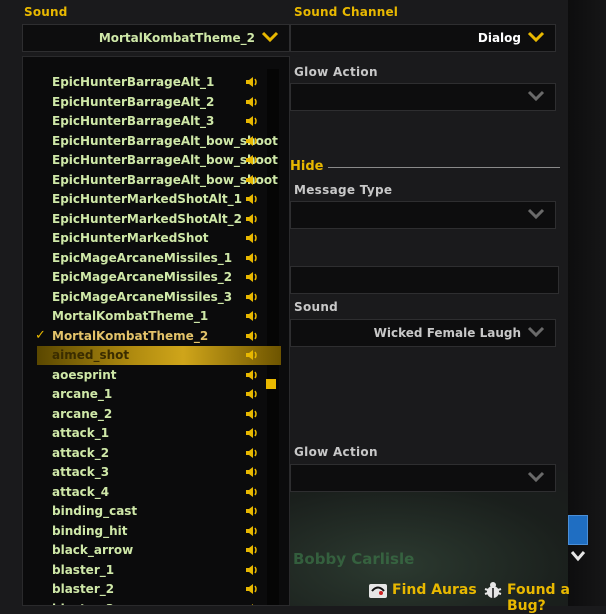 The height and width of the screenshot is (614, 606). Describe the element at coordinates (81, 491) in the screenshot. I see `sound-list-item-label: attack_4` at that location.